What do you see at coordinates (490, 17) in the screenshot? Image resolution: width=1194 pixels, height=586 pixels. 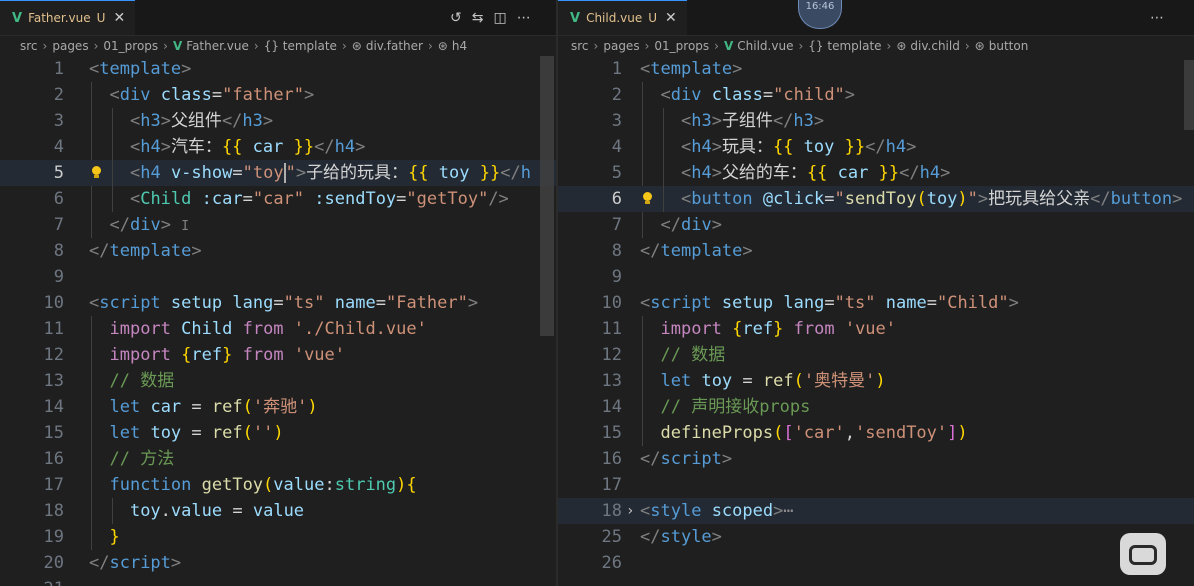 I see `editor-actions: ↺ ⇆ ◫ ⋯` at bounding box center [490, 17].